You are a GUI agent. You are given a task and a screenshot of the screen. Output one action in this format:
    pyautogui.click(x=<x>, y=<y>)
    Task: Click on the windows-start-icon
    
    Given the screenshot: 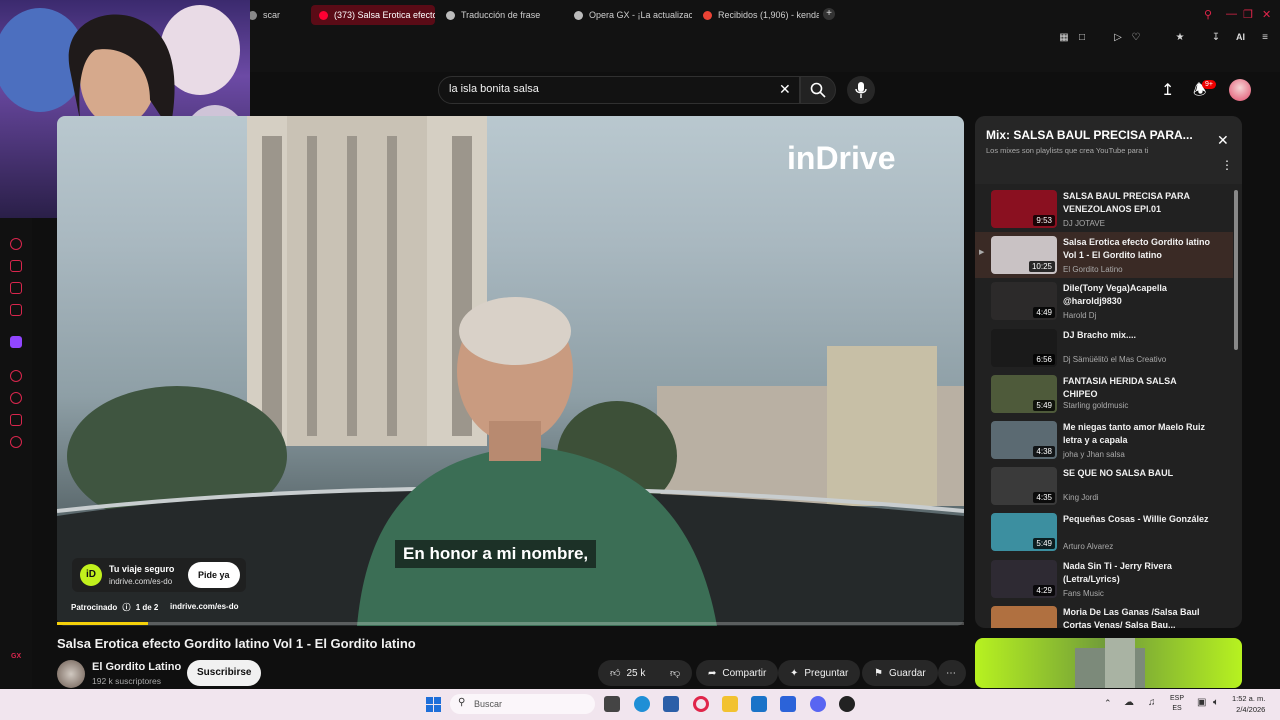 What is the action you would take?
    pyautogui.click(x=433, y=704)
    